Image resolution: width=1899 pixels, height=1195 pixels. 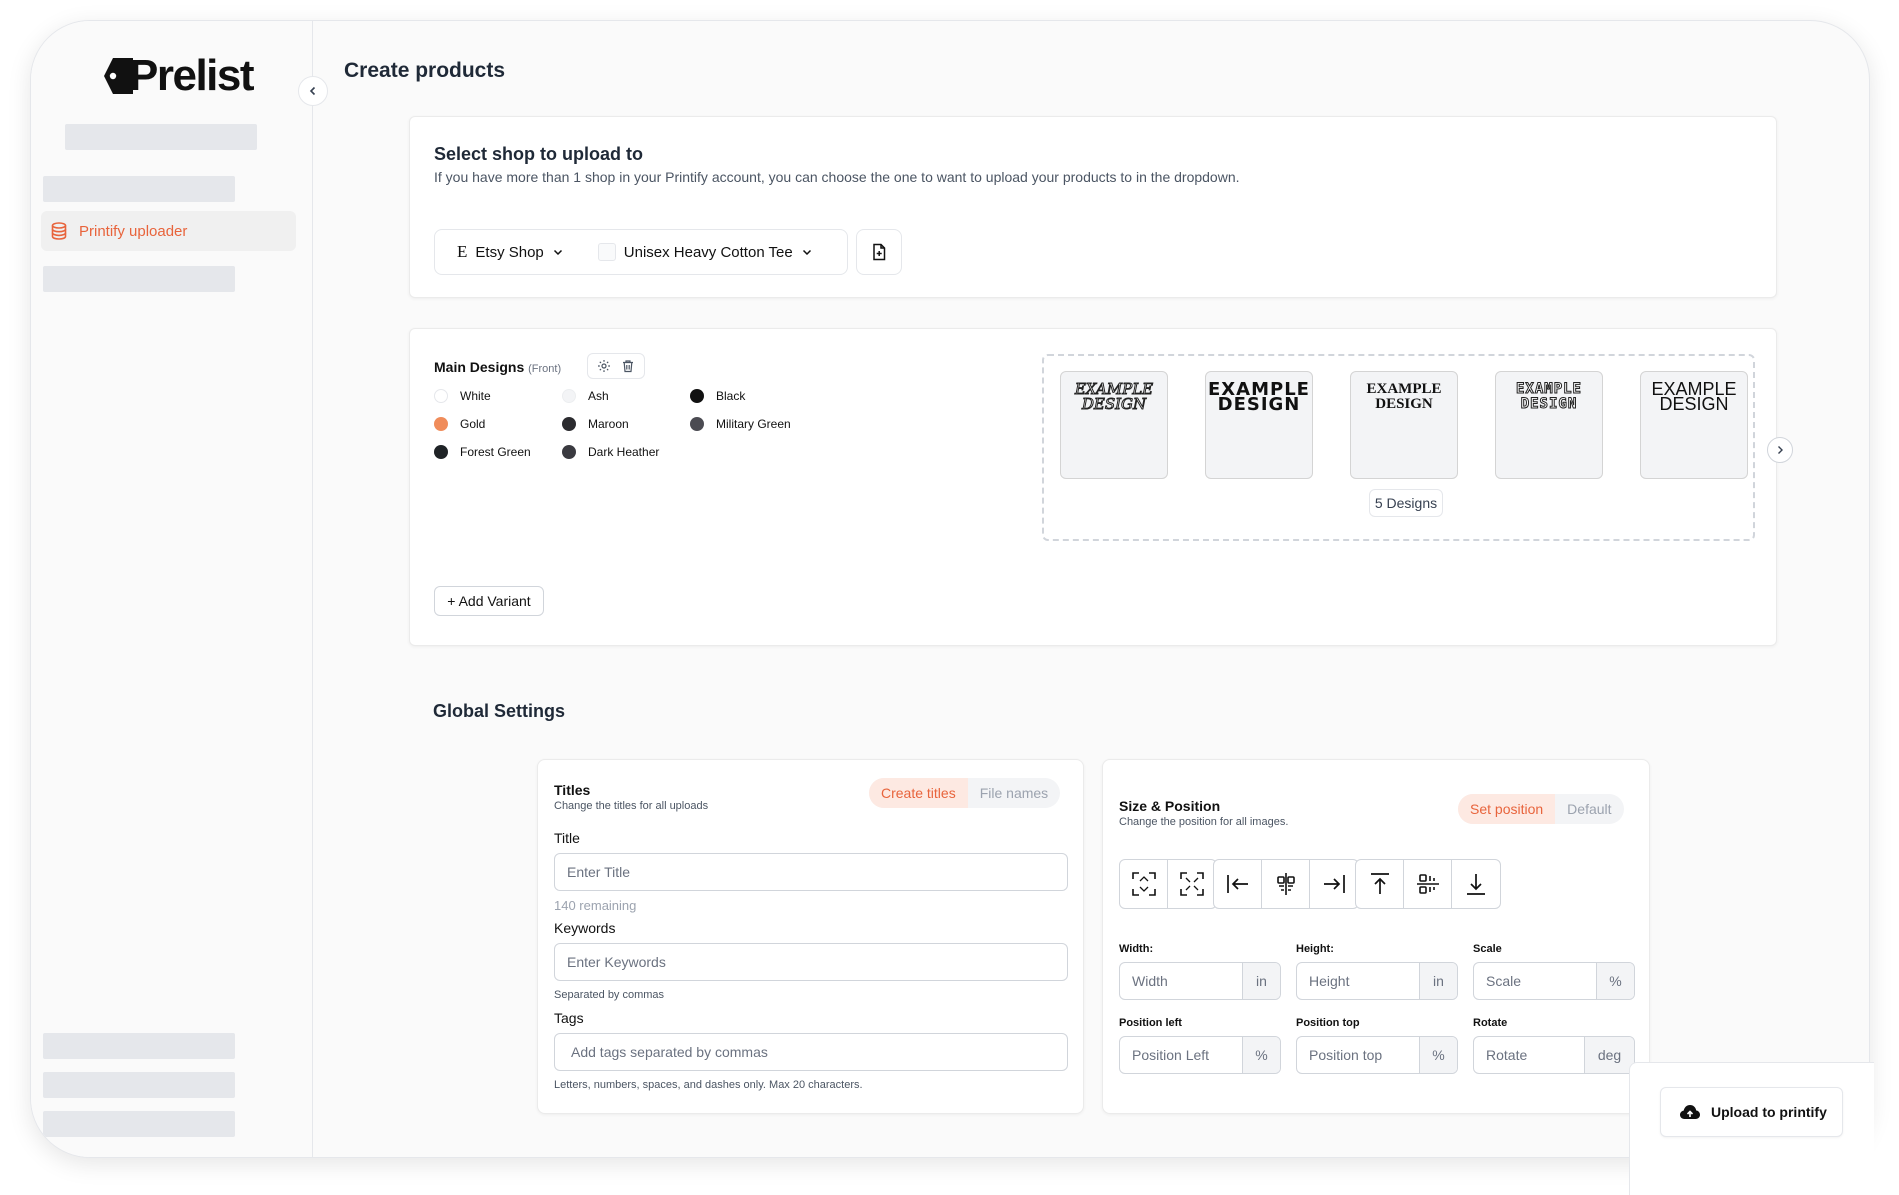 I want to click on position-left-field: Position Left %, so click(x=1200, y=1055).